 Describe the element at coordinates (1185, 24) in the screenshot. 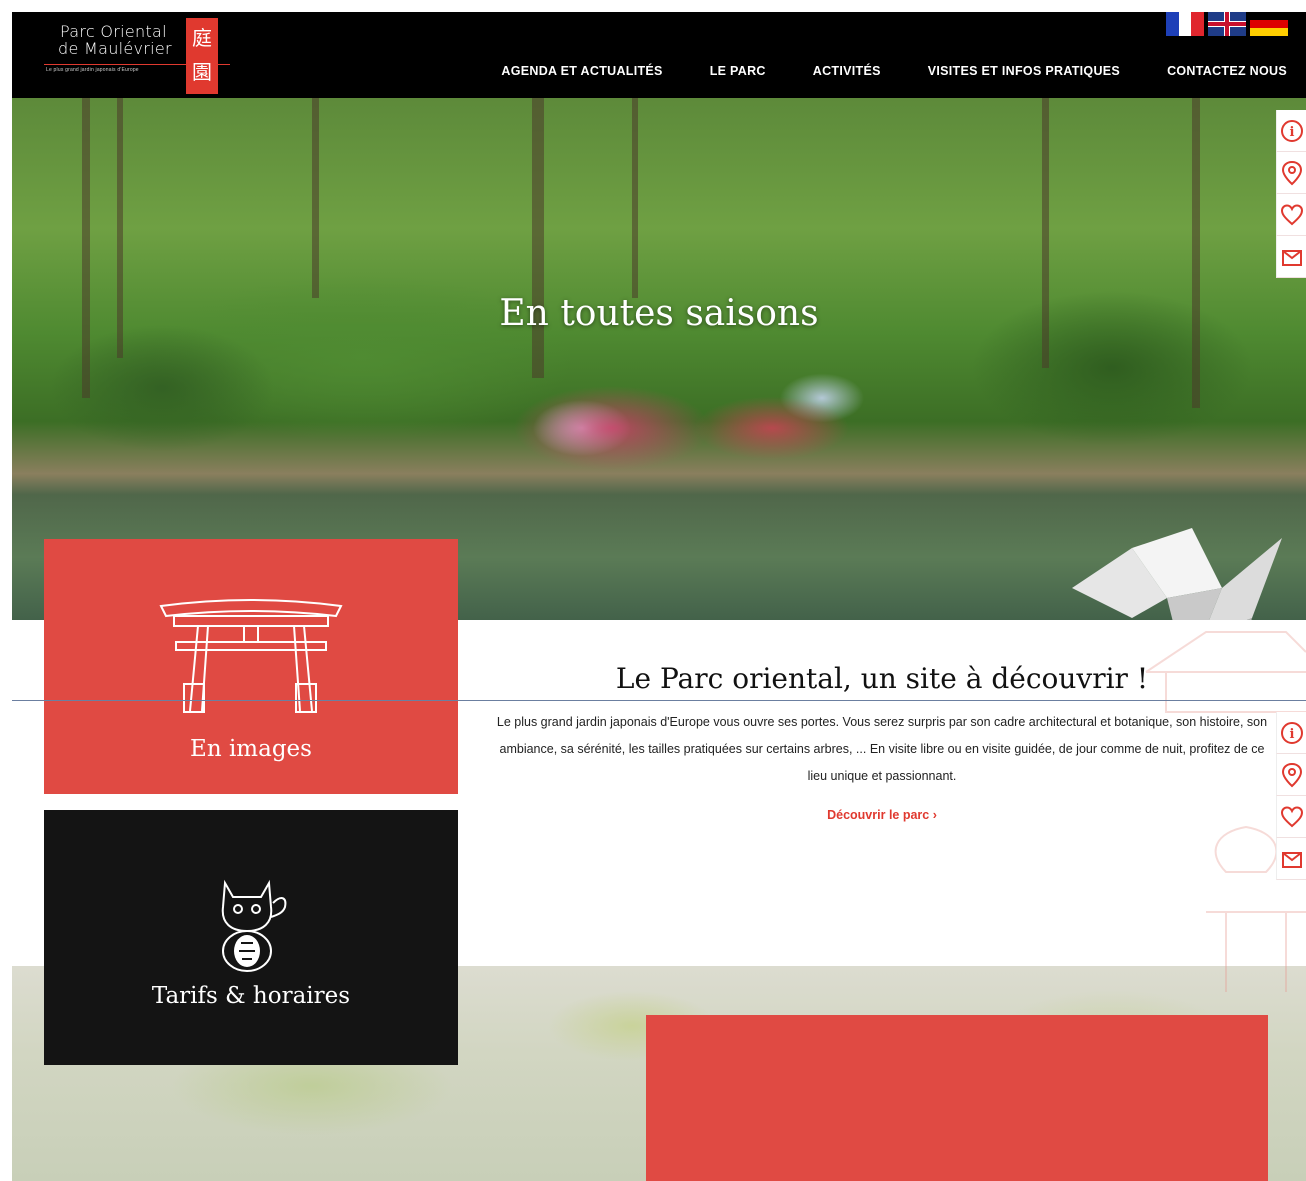

I see `fr-flag` at that location.